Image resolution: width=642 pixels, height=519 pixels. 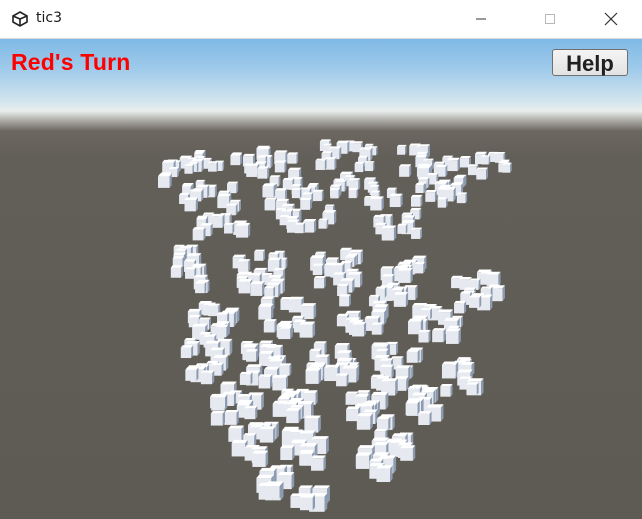 What do you see at coordinates (550, 19) in the screenshot?
I see `maximize-button` at bounding box center [550, 19].